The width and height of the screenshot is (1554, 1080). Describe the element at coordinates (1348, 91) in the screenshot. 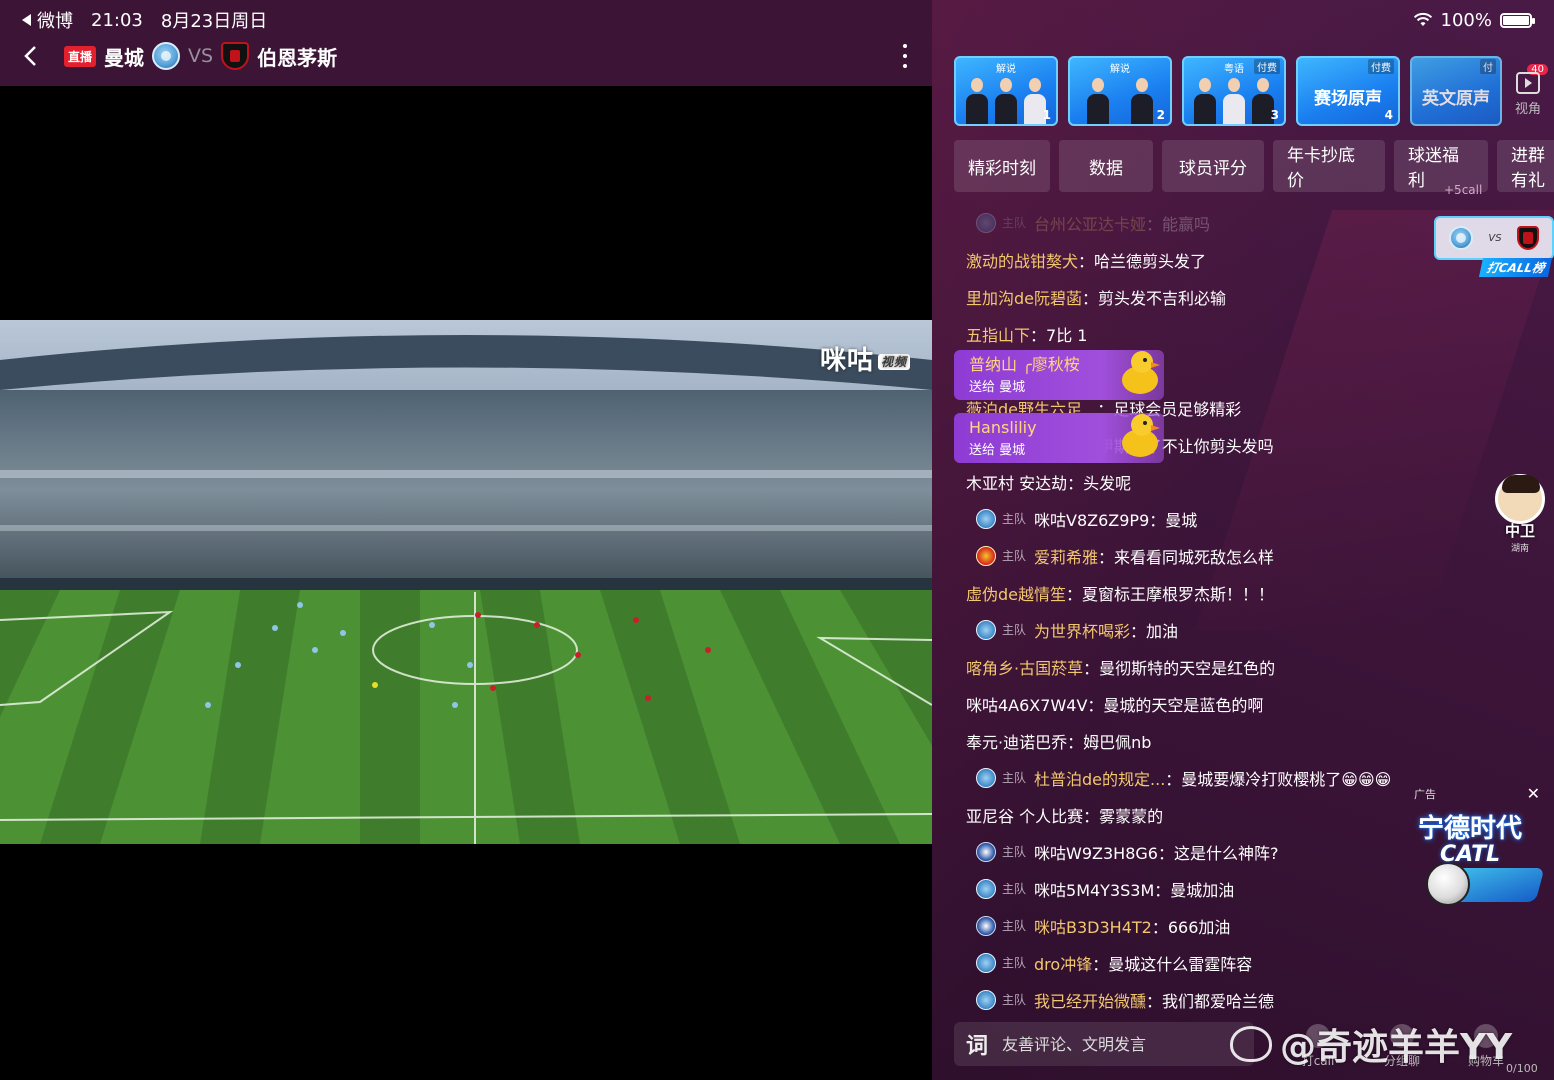

I see `commentary-option-4: 付费 赛场原声 4` at that location.